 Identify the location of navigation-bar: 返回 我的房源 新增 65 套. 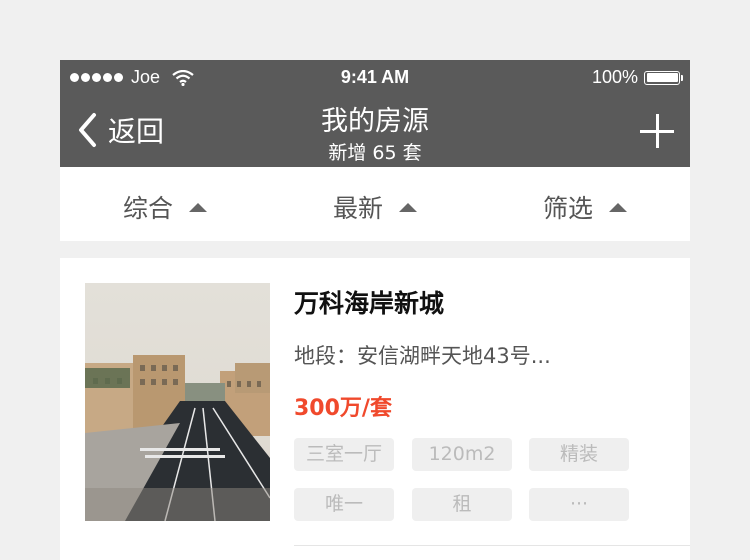
(375, 131).